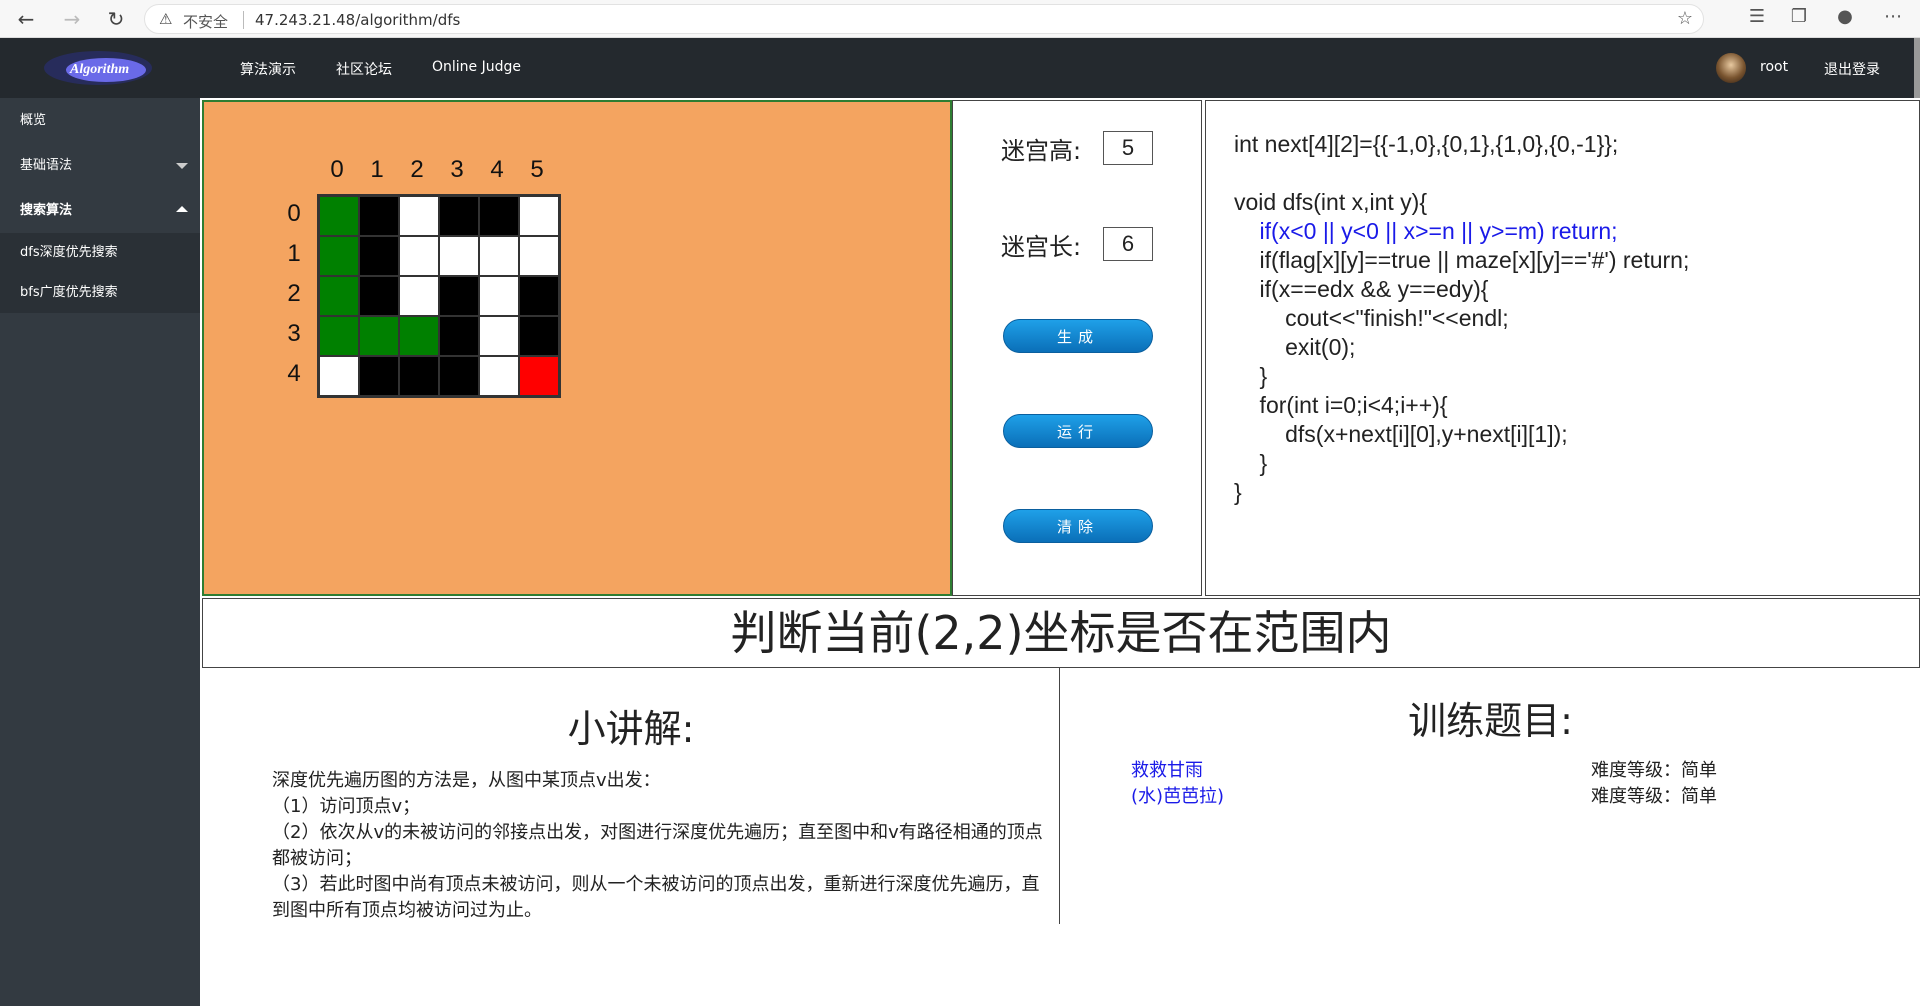  What do you see at coordinates (1078, 431) in the screenshot?
I see `run-button: 运行` at bounding box center [1078, 431].